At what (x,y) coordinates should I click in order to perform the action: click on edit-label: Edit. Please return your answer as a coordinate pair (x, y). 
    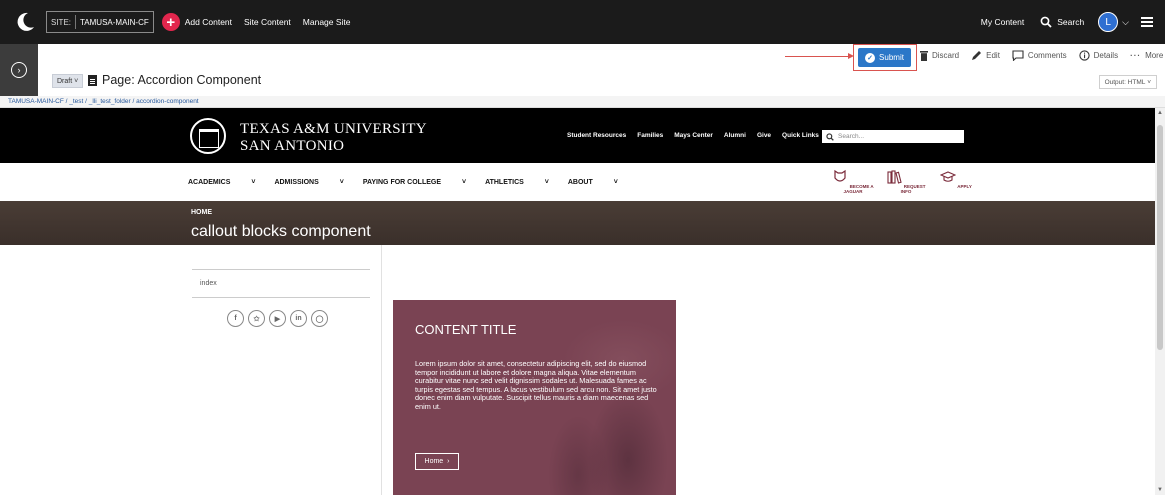
    Looking at the image, I should click on (993, 55).